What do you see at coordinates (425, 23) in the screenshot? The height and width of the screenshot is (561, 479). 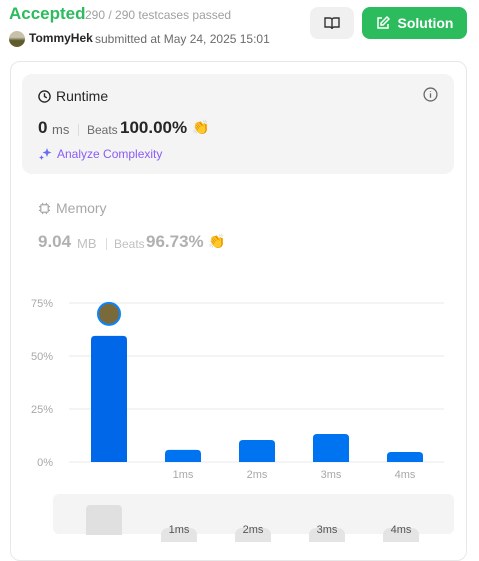 I see `solution-label: Solution` at bounding box center [425, 23].